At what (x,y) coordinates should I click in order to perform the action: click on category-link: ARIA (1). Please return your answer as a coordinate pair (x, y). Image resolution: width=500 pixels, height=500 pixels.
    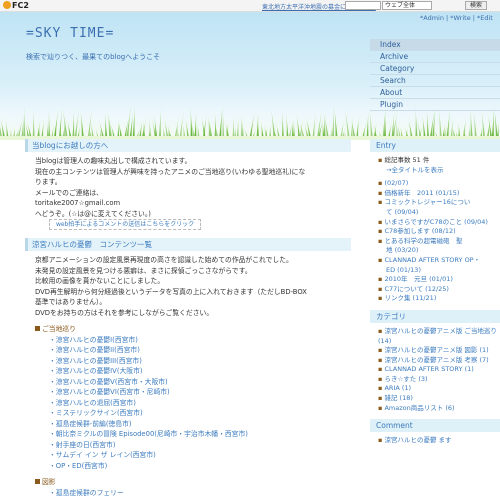
    Looking at the image, I should click on (397, 388).